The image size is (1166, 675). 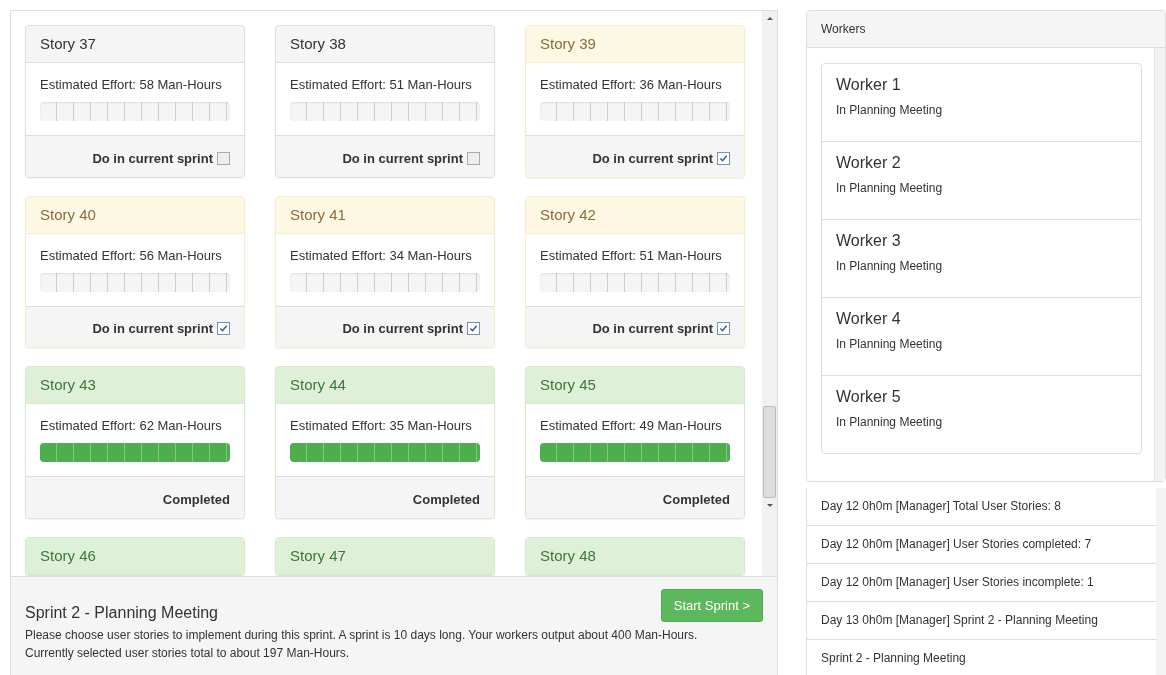 I want to click on log-entry: Day 12 0h0m [Manager] User Stories completed: 7, so click(x=981, y=545).